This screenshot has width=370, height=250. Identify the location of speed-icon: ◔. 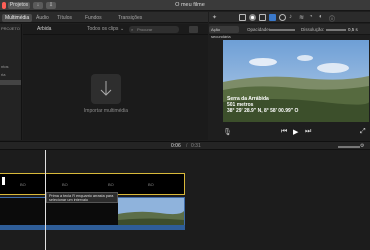
(312, 17).